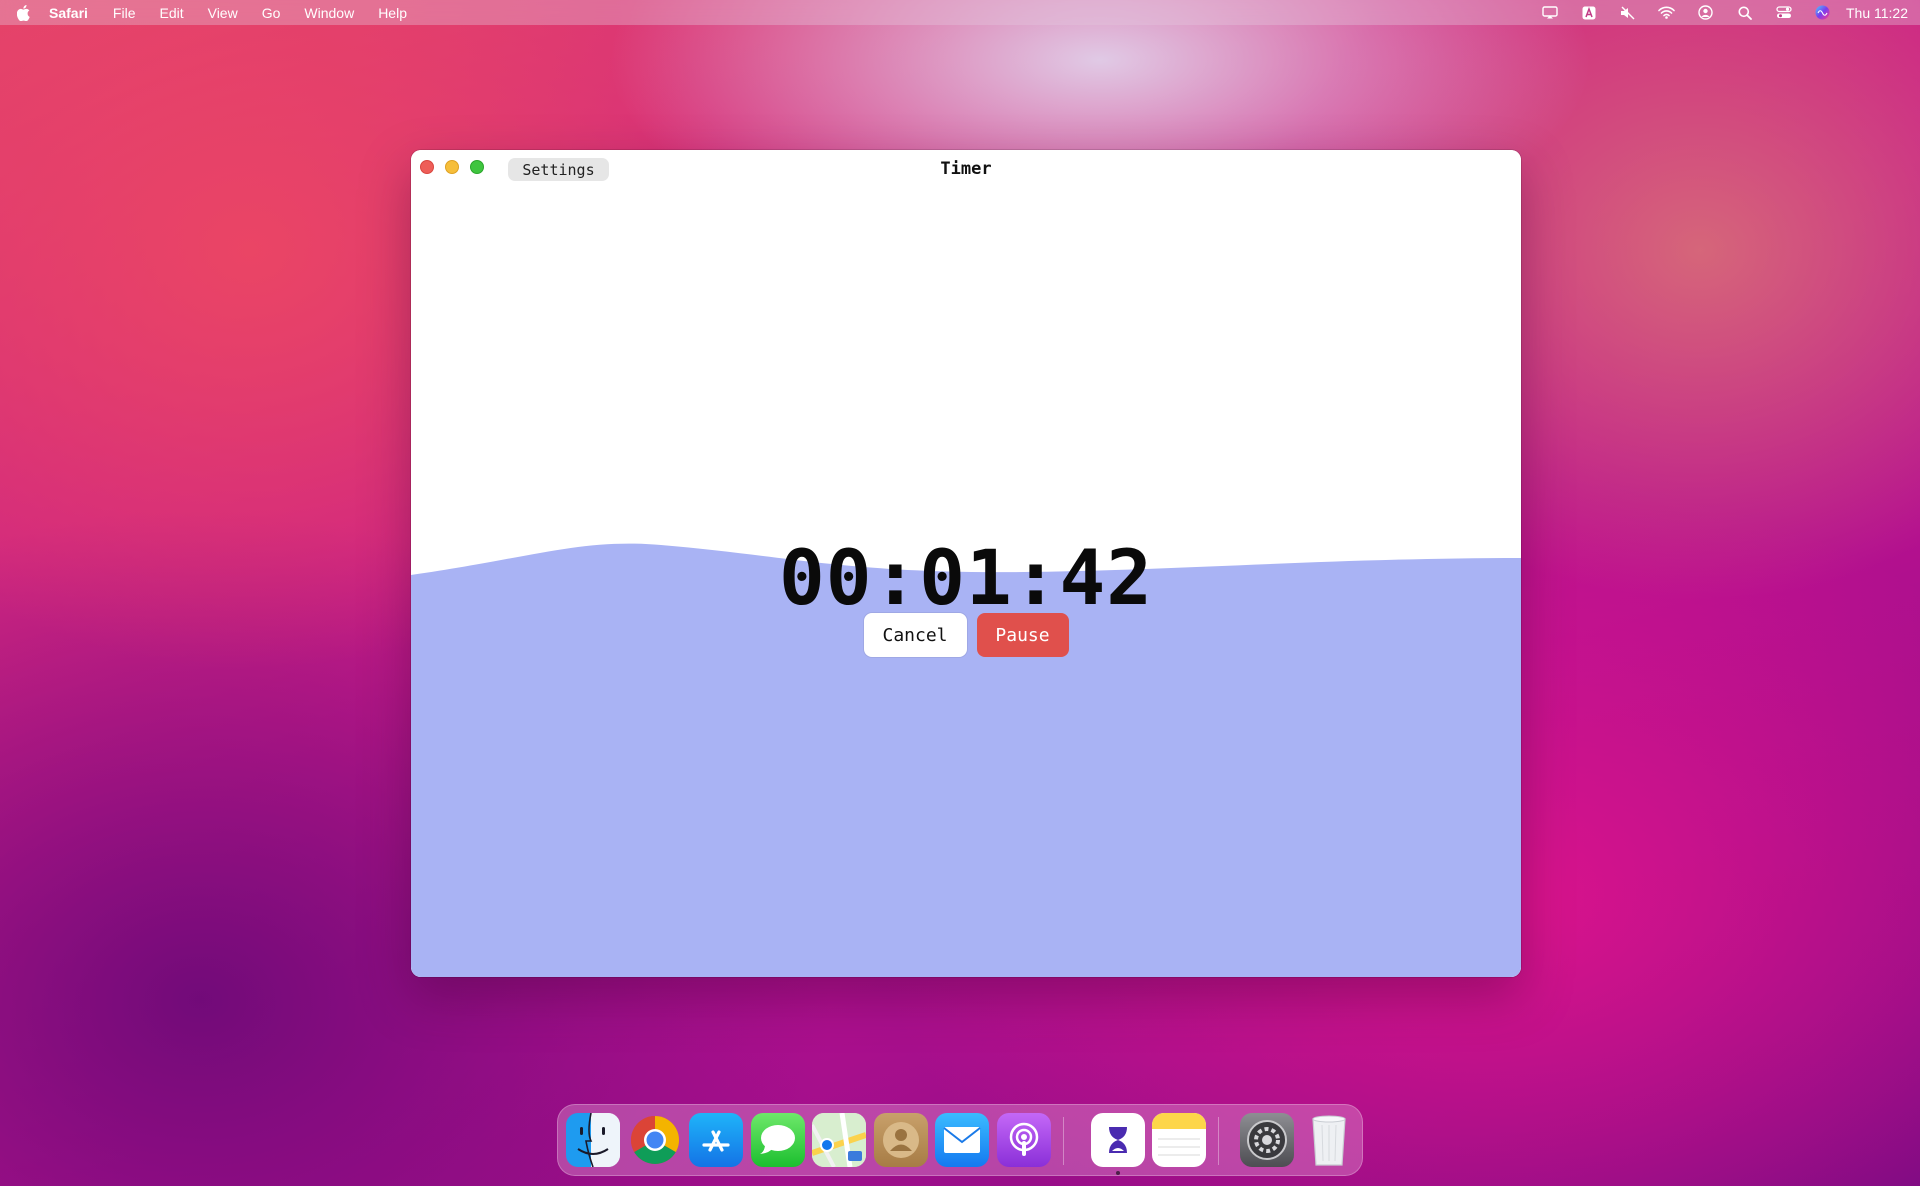 This screenshot has height=1186, width=1920. I want to click on menu-window: Window, so click(329, 13).